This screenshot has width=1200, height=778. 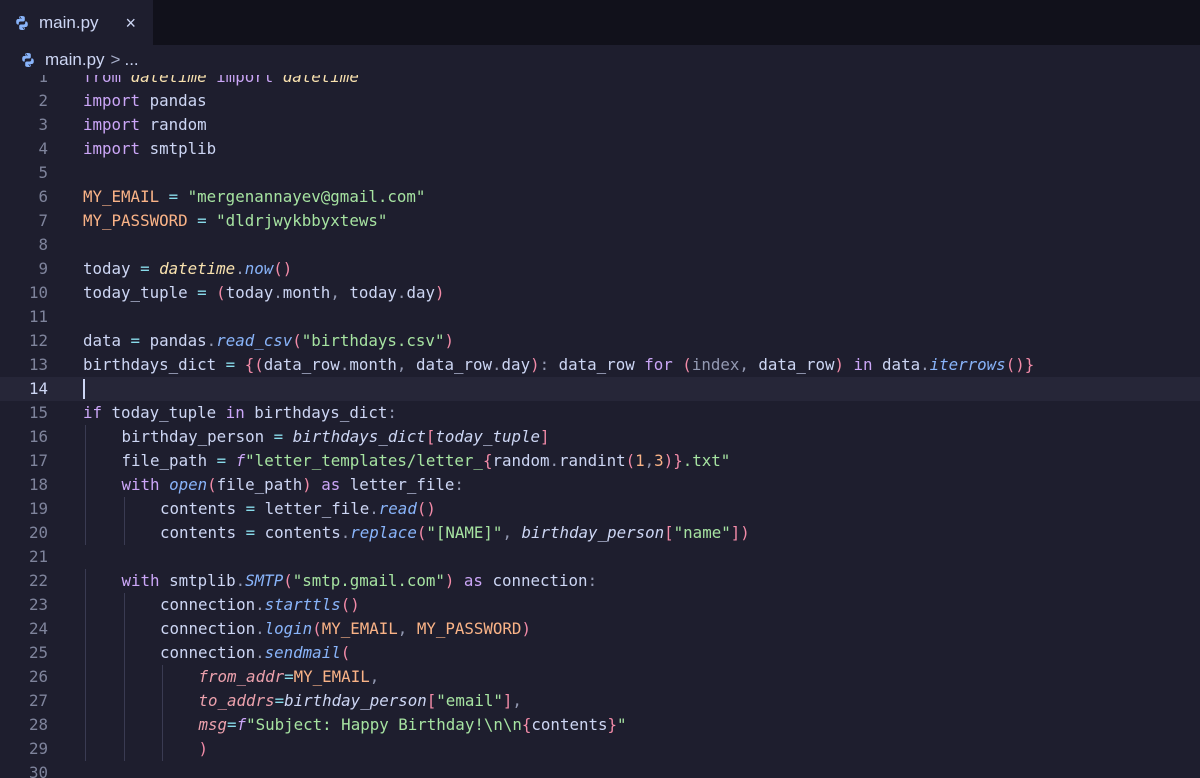 What do you see at coordinates (600, 101) in the screenshot?
I see `code-line: 2 import pandas` at bounding box center [600, 101].